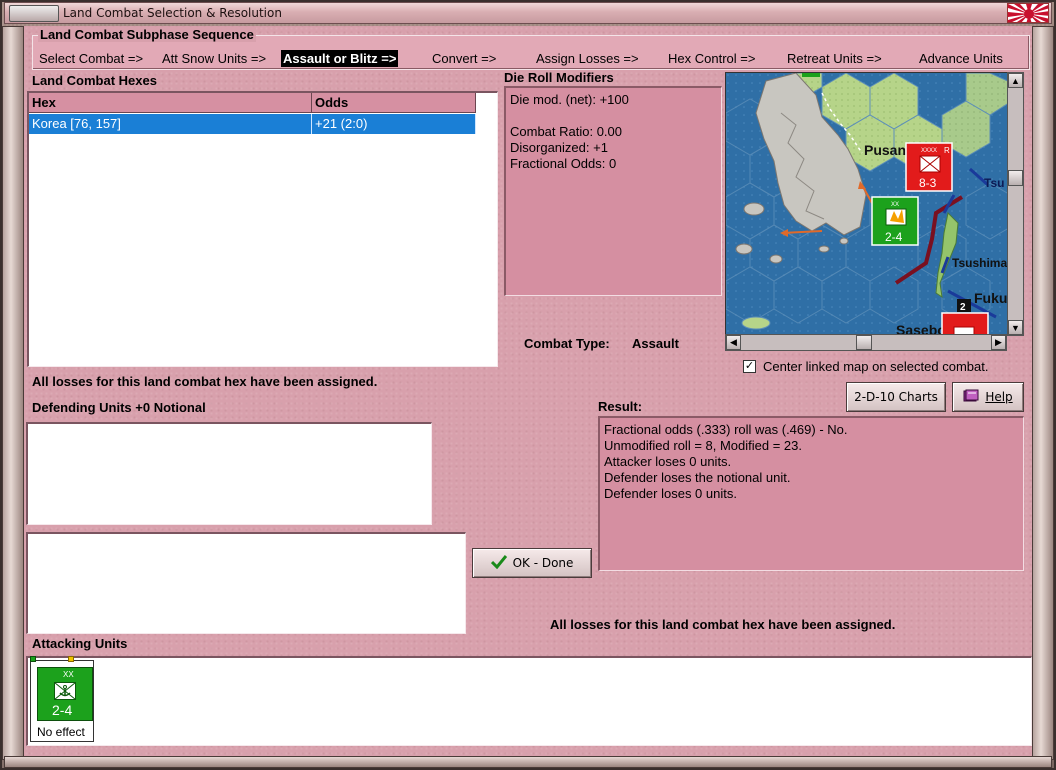  Describe the element at coordinates (569, 99) in the screenshot. I see `modifier-line: Die mod. (net): +100` at that location.